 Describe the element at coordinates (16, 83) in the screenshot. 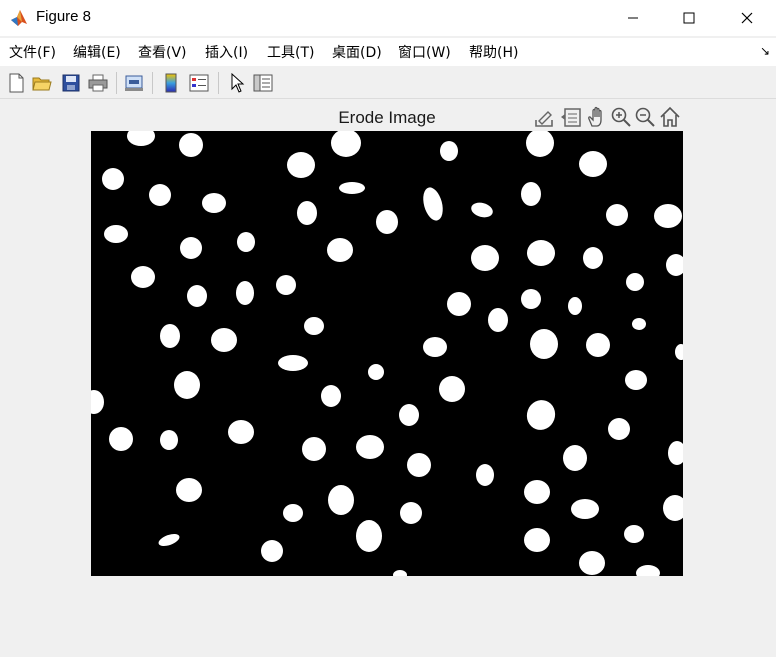

I see `new-figure-icon` at that location.